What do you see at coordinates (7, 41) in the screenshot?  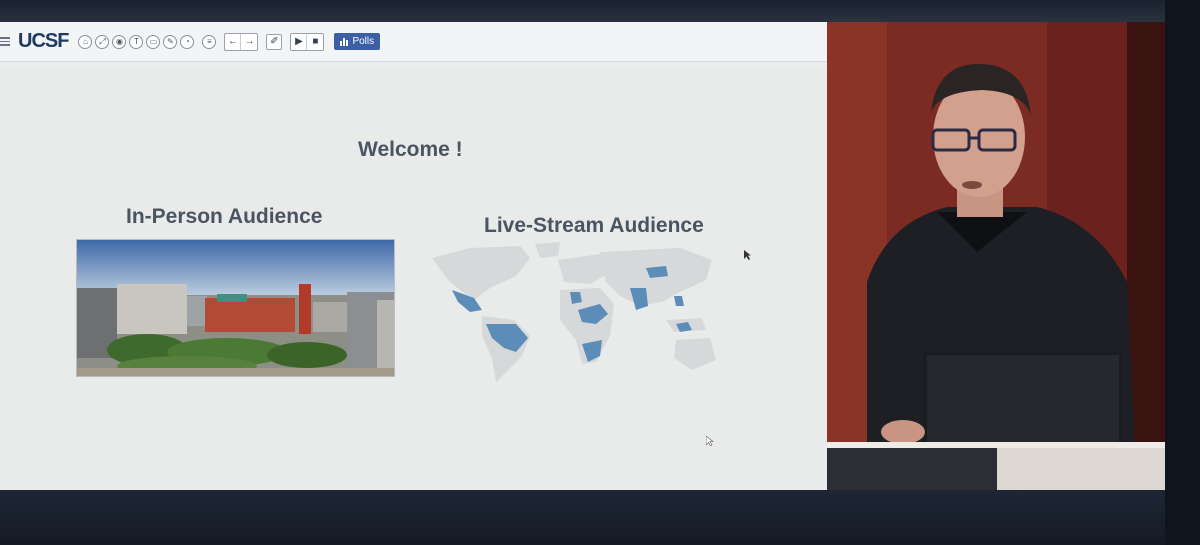 I see `hamburger-menu-icon` at bounding box center [7, 41].